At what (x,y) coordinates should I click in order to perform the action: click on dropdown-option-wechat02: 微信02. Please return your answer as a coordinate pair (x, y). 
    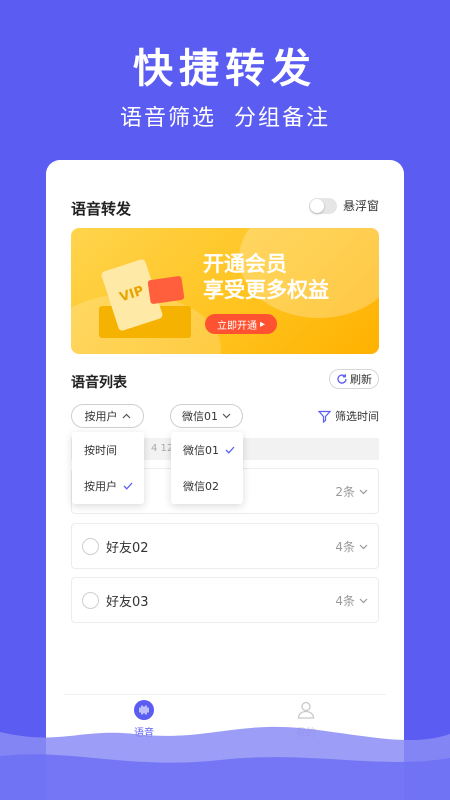
    Looking at the image, I should click on (201, 486).